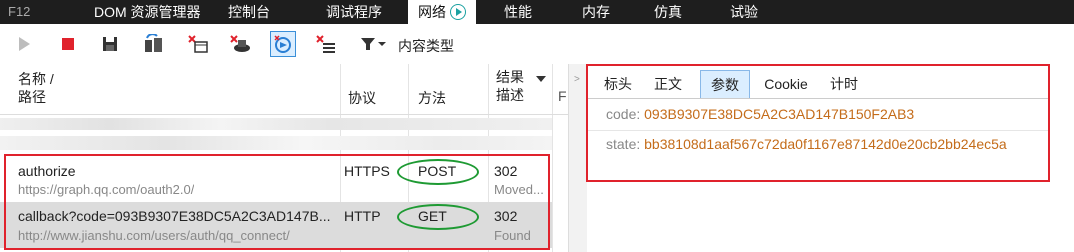 Image resolution: width=1074 pixels, height=252 pixels. I want to click on clear-cache-button, so click(240, 44).